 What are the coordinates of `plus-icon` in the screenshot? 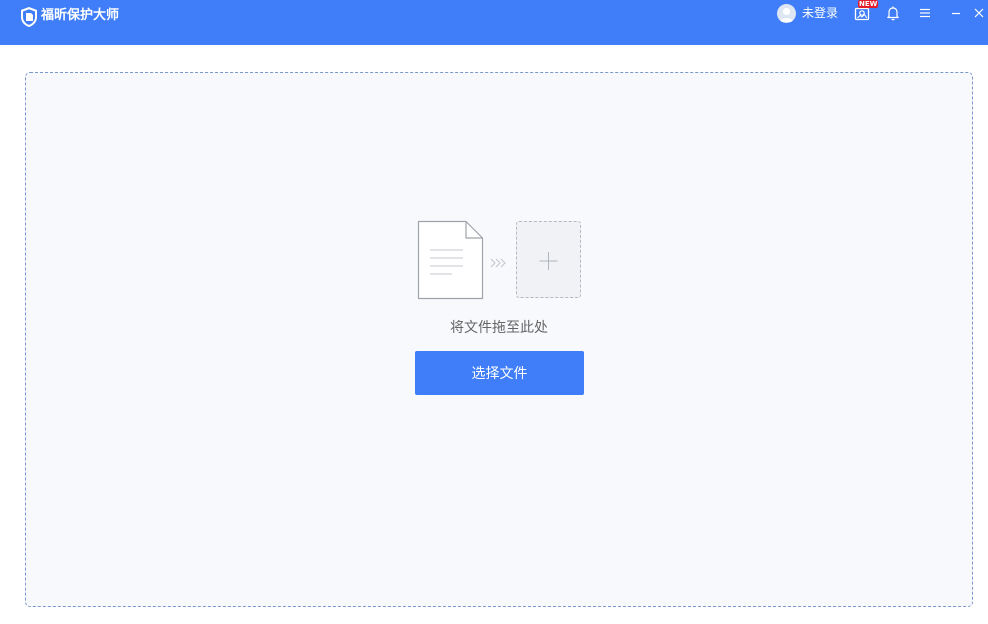 It's located at (548, 261).